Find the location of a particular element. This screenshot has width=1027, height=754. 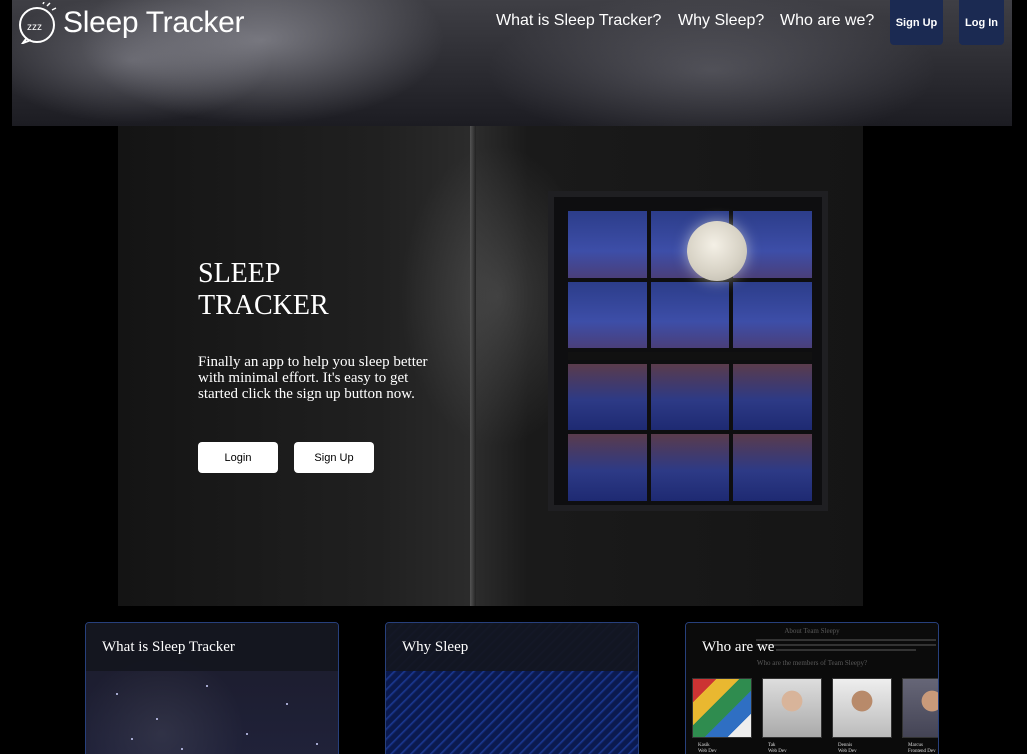

brand-name: Sleep Tracker is located at coordinates (154, 22).